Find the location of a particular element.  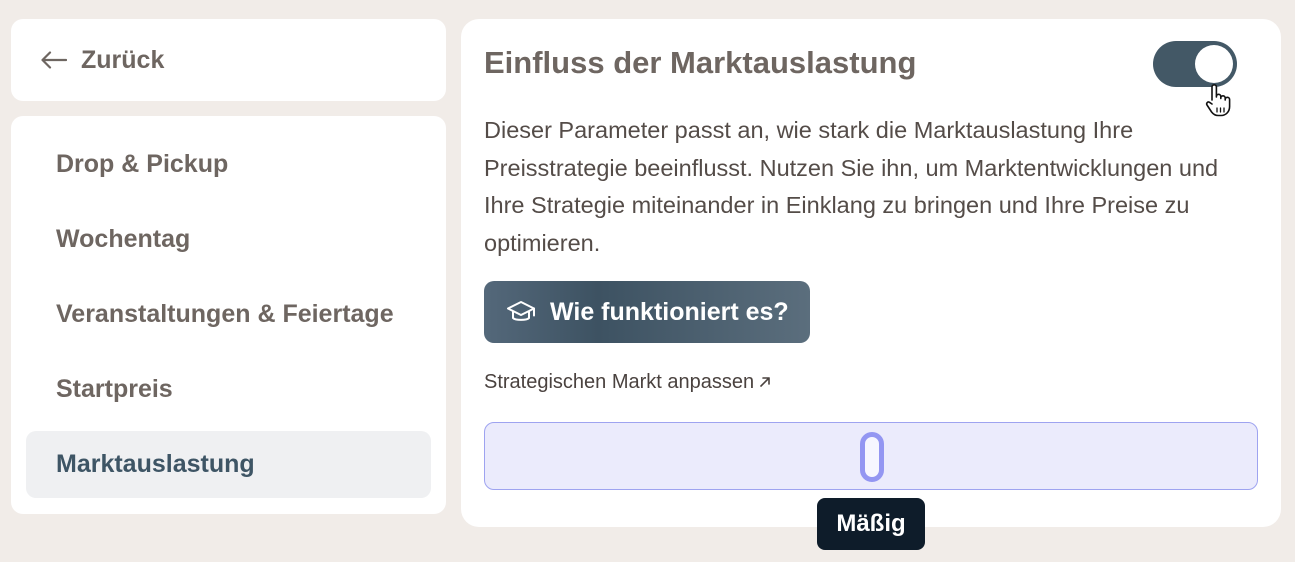

sidebar-item-startpreis: Startpreis is located at coordinates (228, 389).